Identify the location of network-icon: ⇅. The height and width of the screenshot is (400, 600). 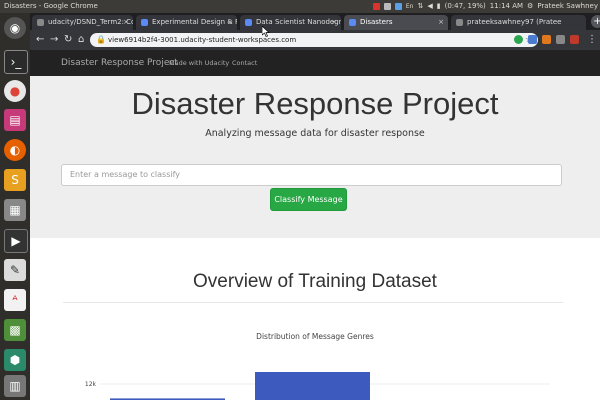
(420, 6).